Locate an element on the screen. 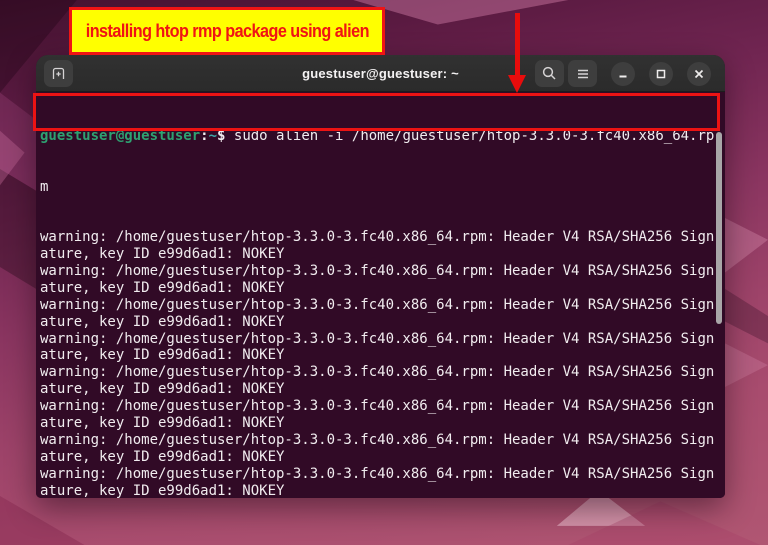 Image resolution: width=768 pixels, height=545 pixels. minimize-icon is located at coordinates (623, 74).